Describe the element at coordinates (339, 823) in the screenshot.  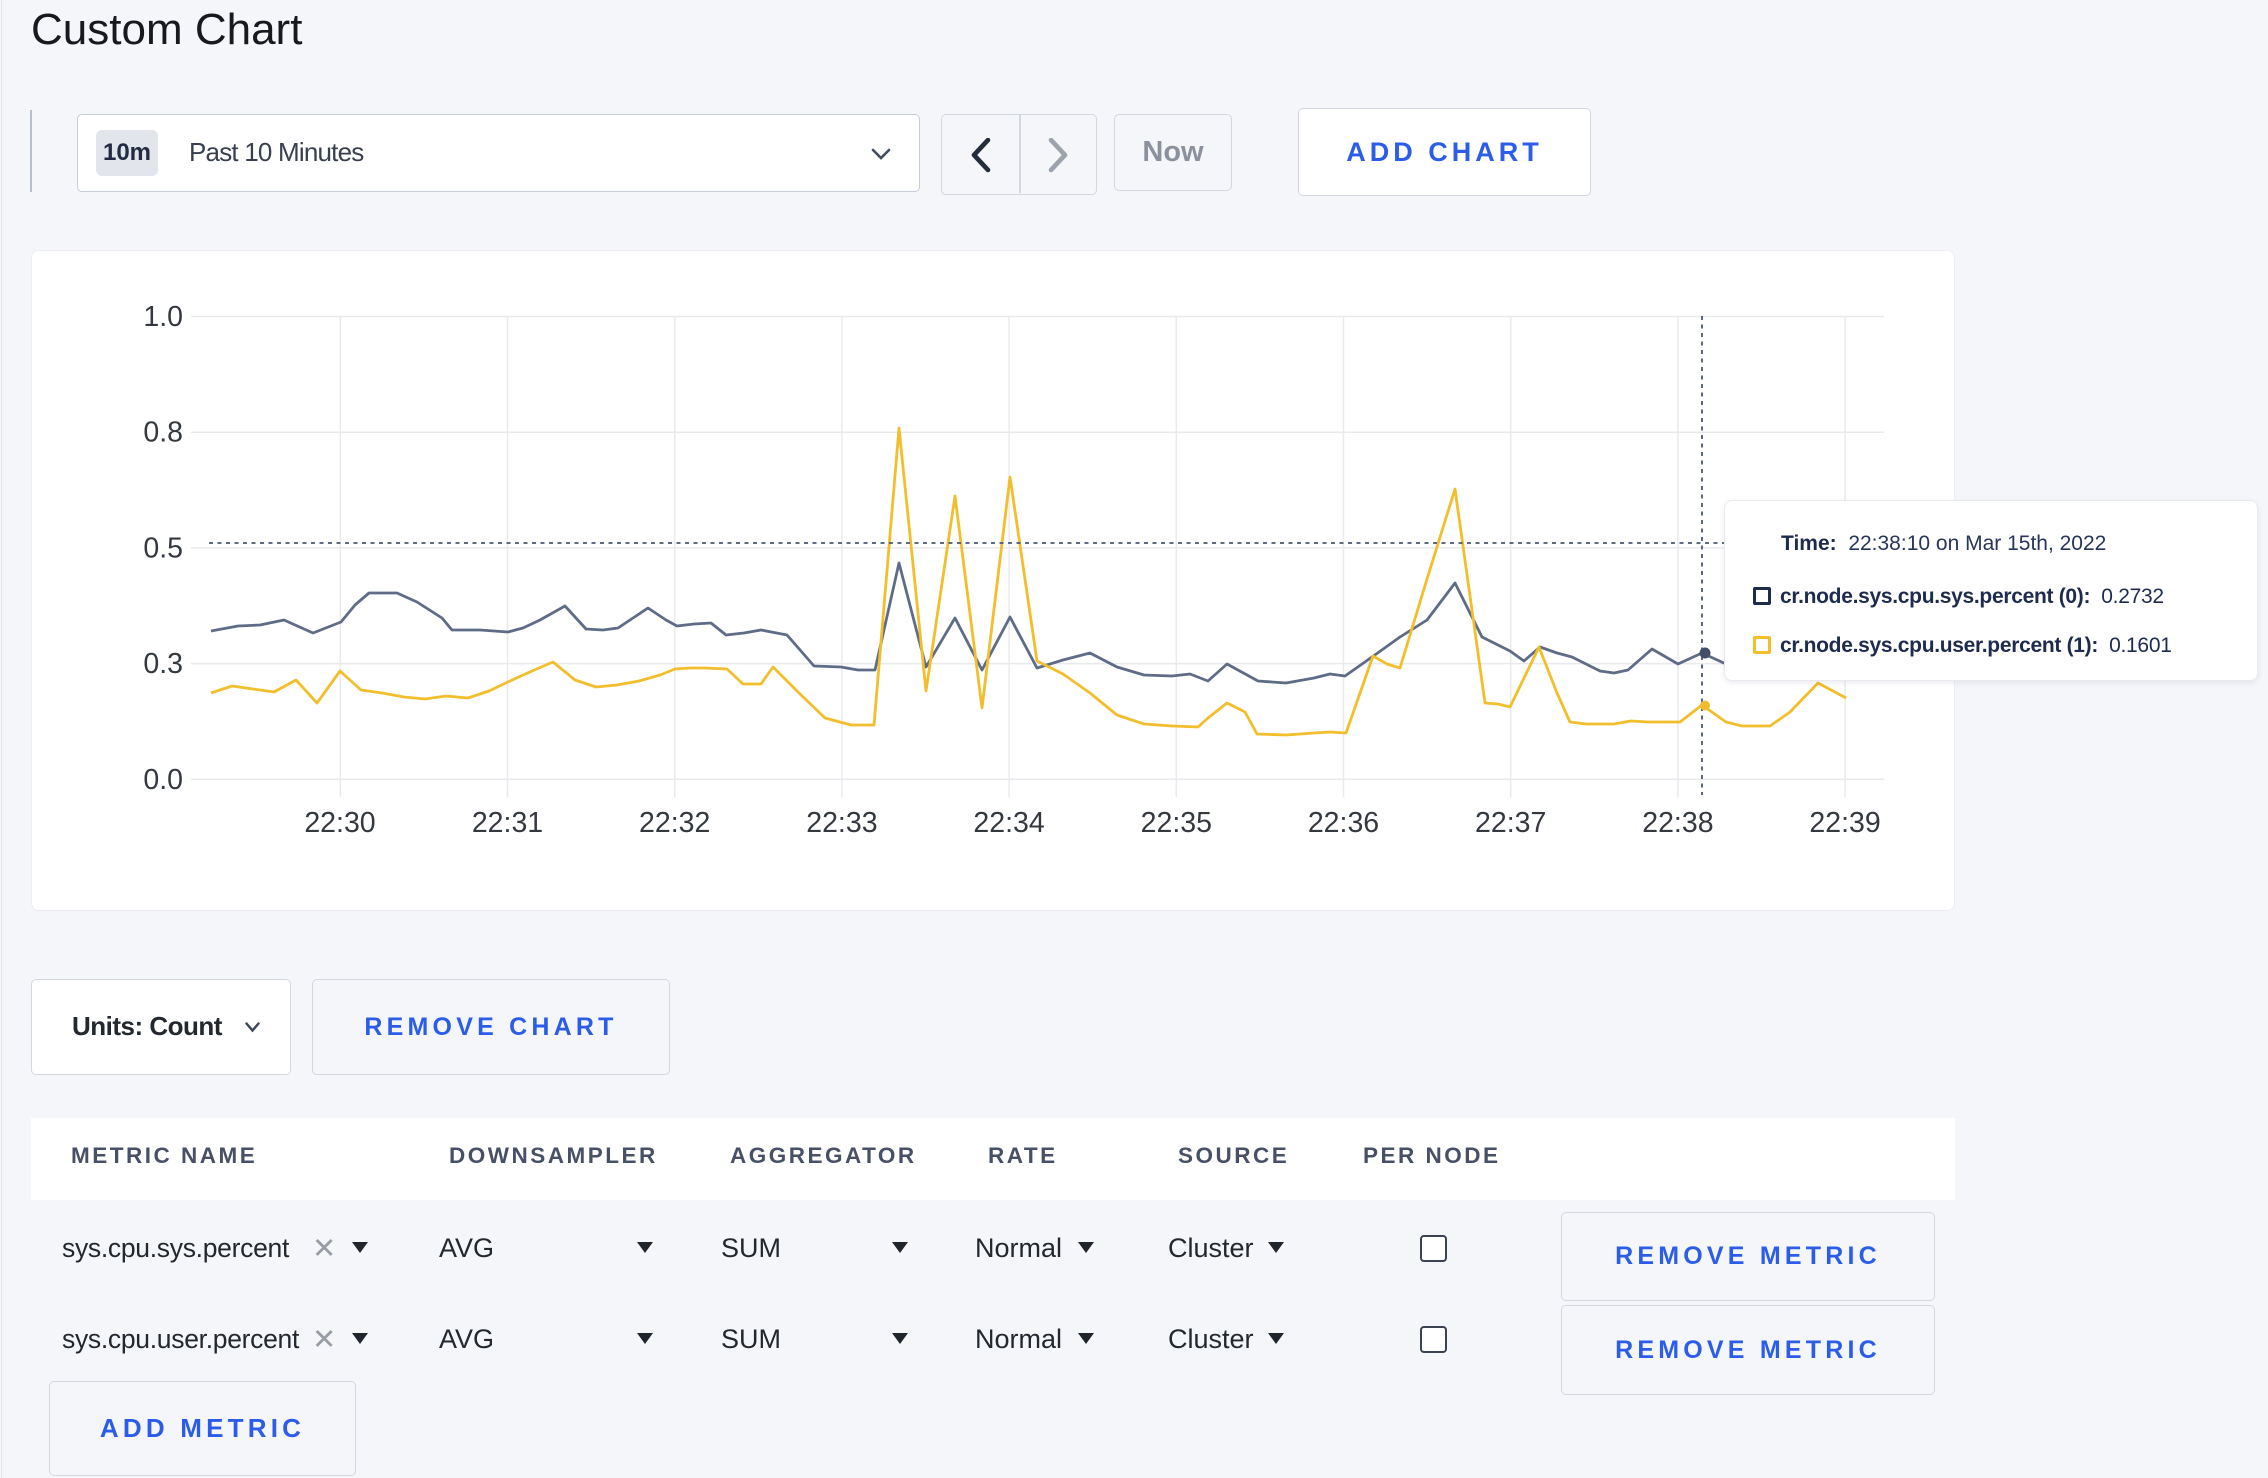
I see `svg-text: 22:30` at that location.